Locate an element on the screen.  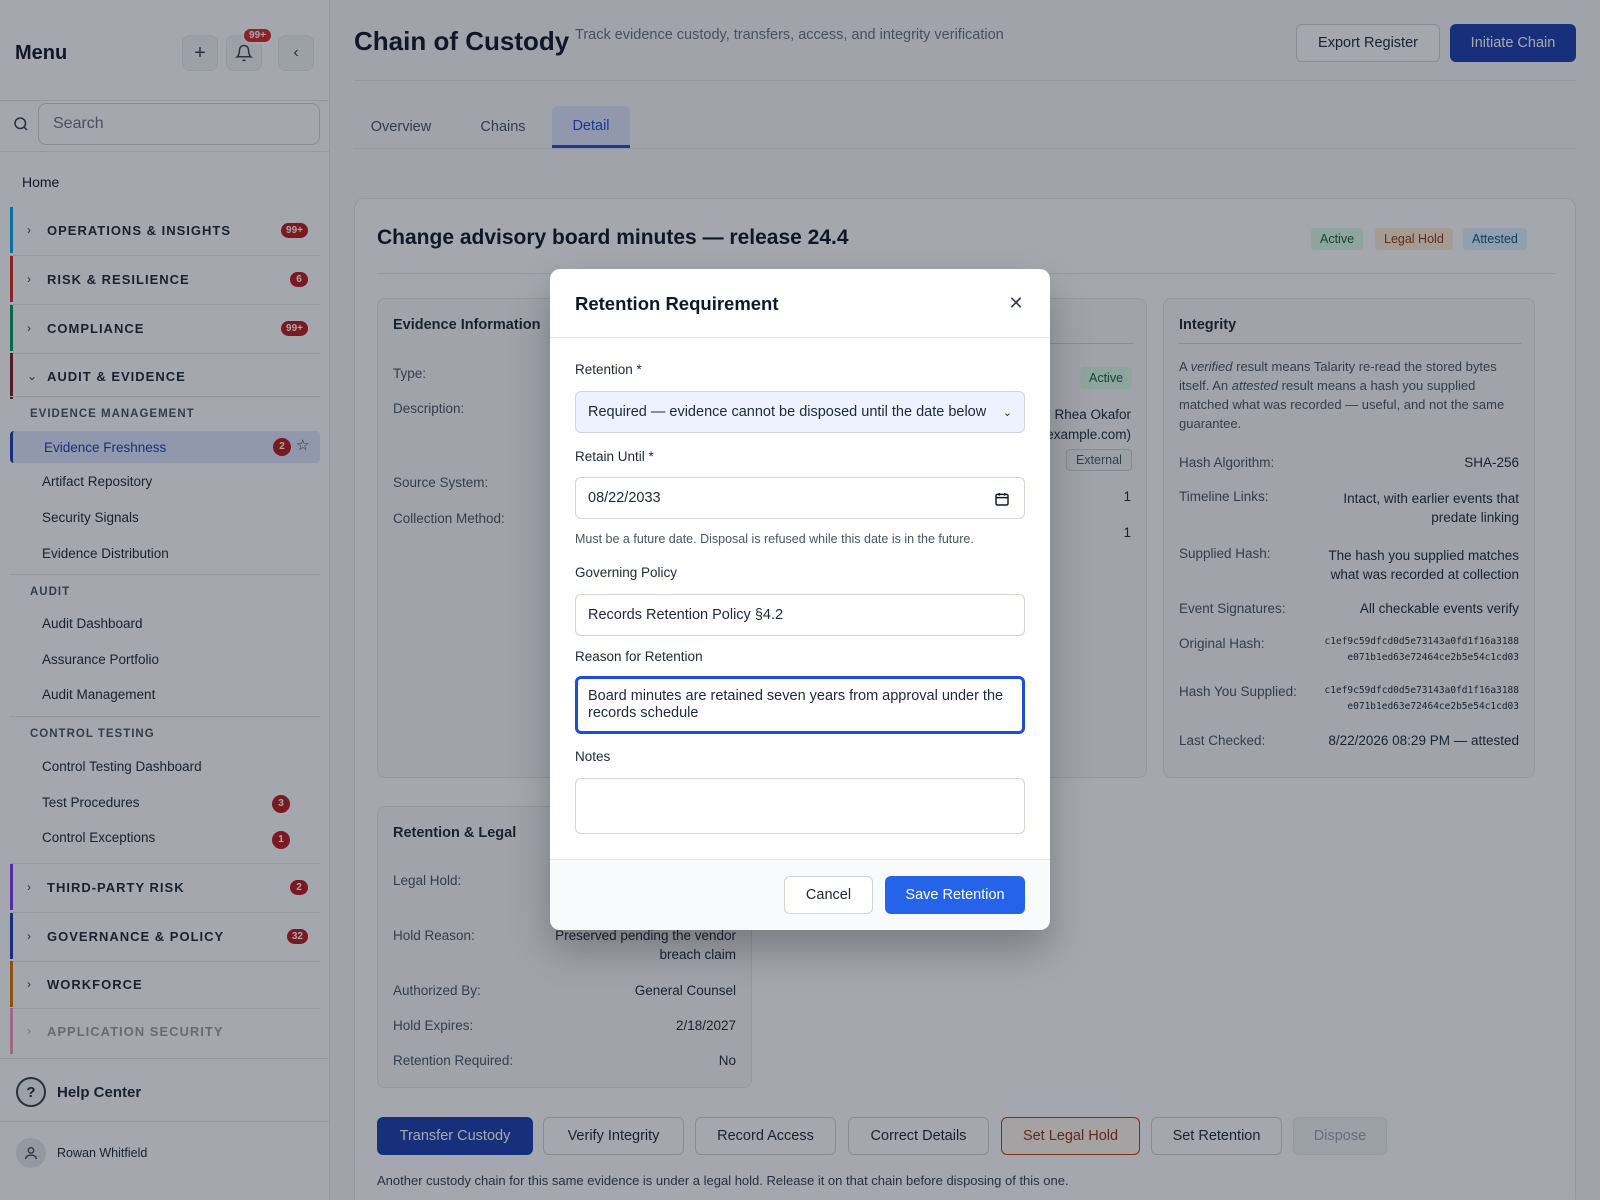
dialog-title: Retention Requirement is located at coordinates (677, 303).